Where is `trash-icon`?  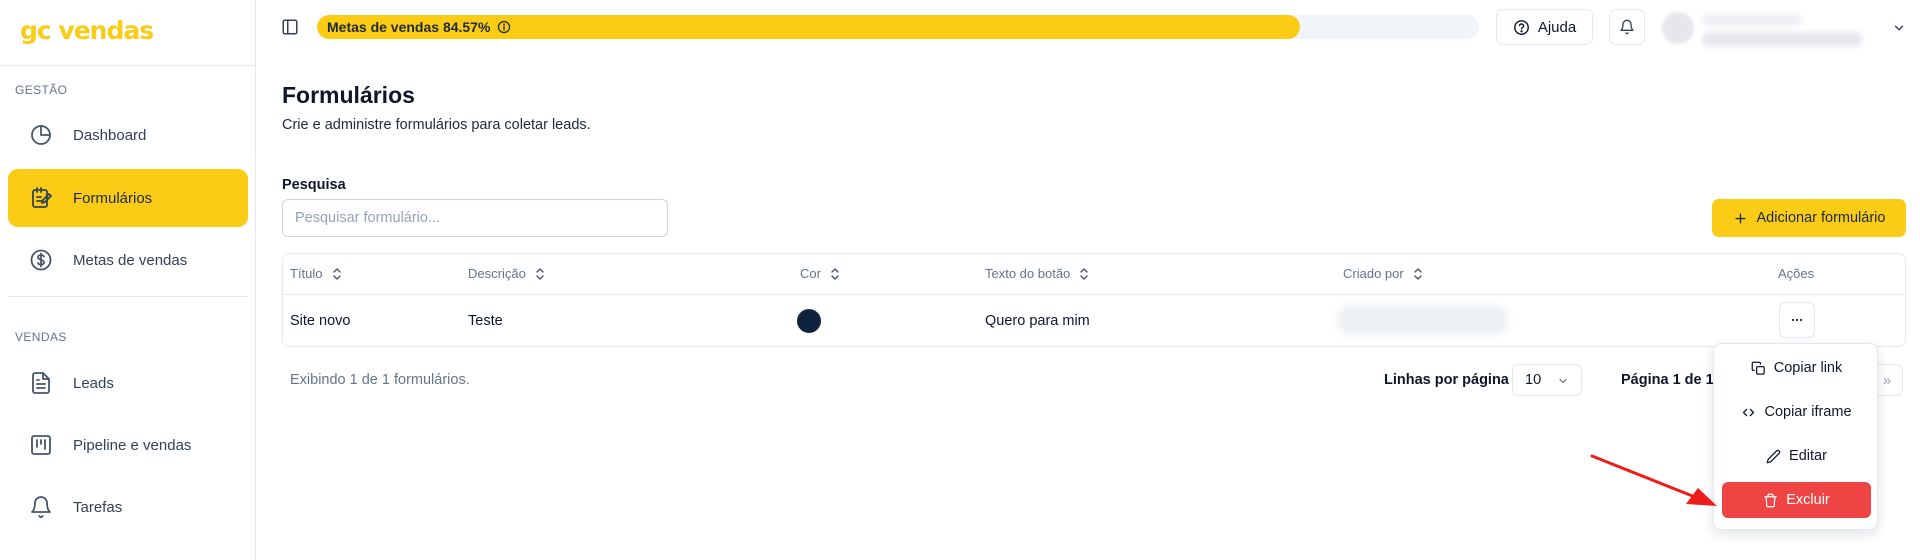
trash-icon is located at coordinates (1770, 500).